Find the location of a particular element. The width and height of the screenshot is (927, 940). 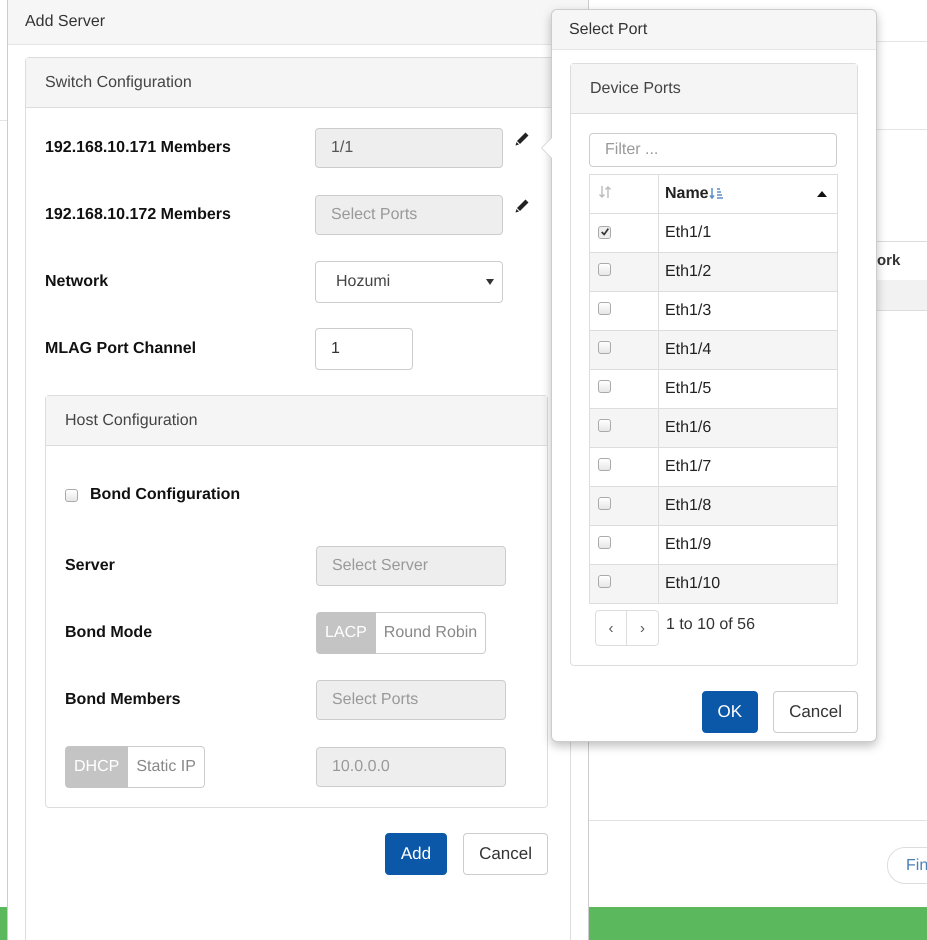

table-row is located at coordinates (902, 295).